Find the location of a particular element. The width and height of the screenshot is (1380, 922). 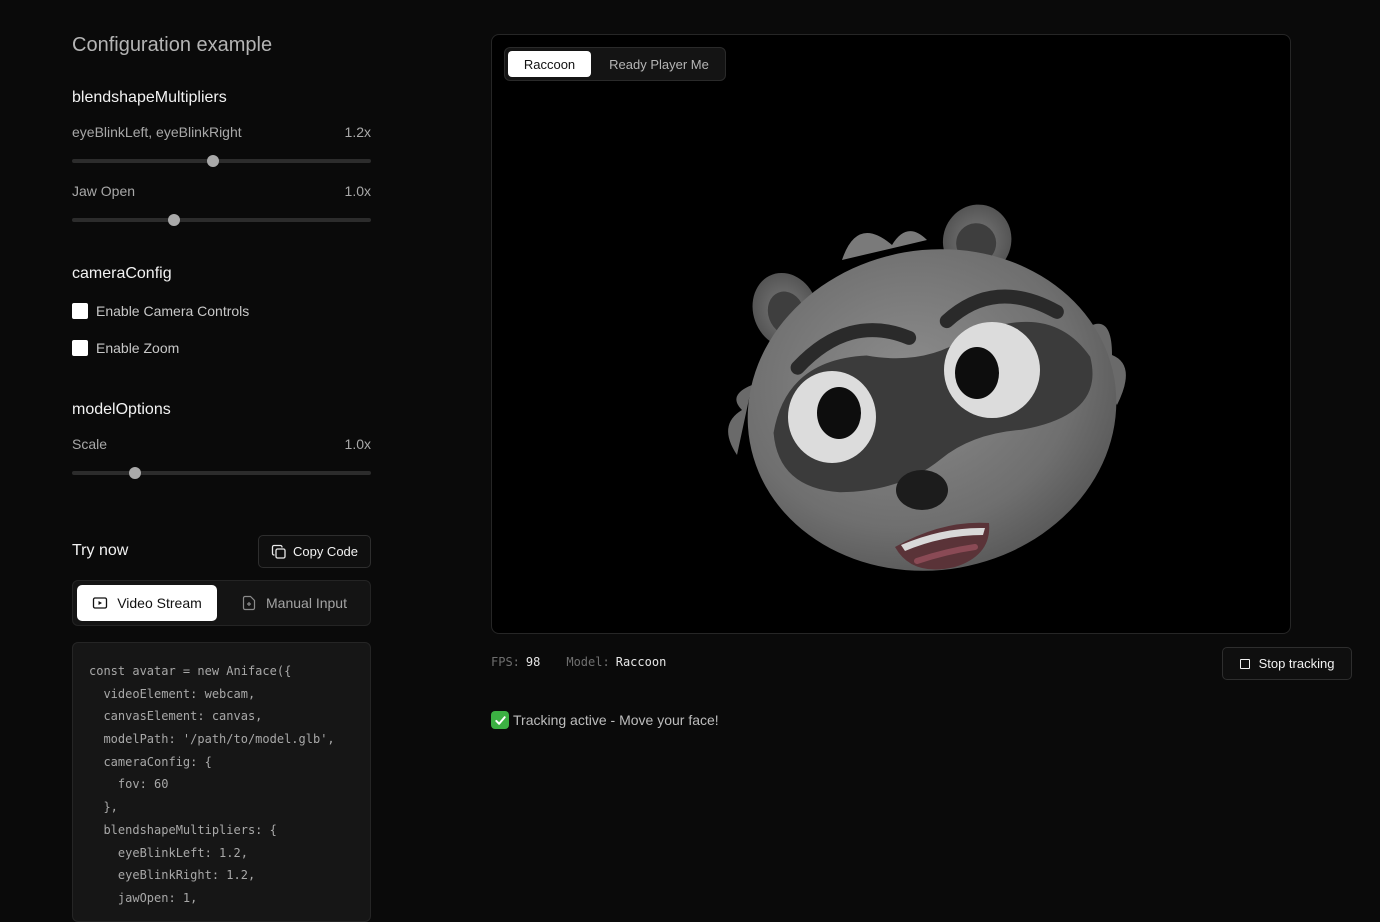

tab-manual-input: Manual Input is located at coordinates (294, 603).